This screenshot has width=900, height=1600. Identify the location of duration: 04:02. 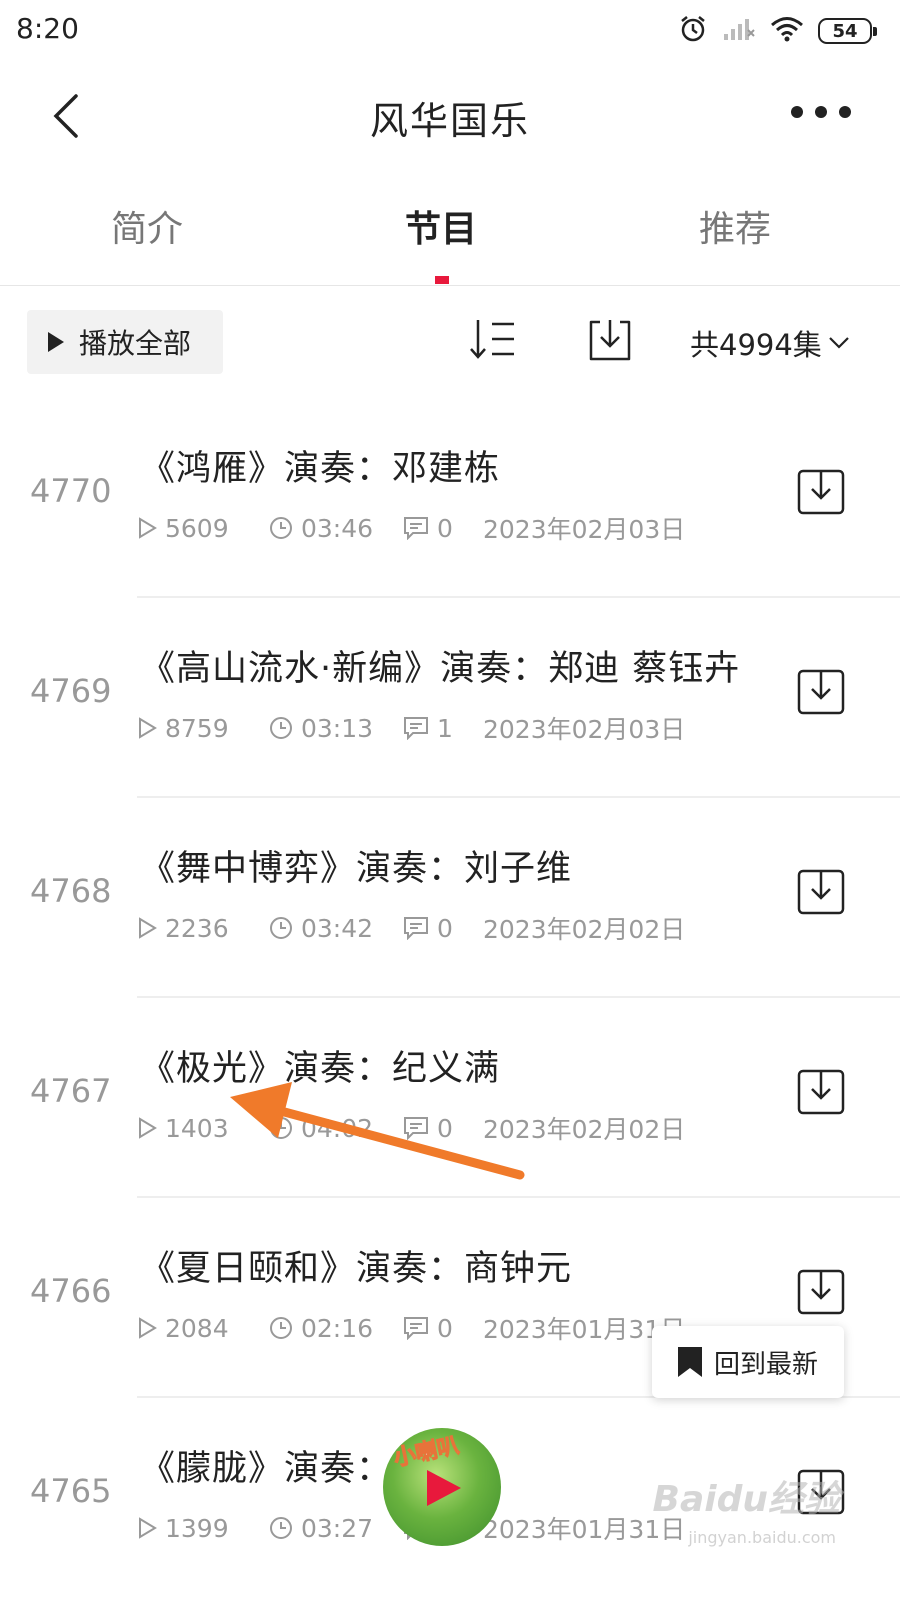
(337, 1128).